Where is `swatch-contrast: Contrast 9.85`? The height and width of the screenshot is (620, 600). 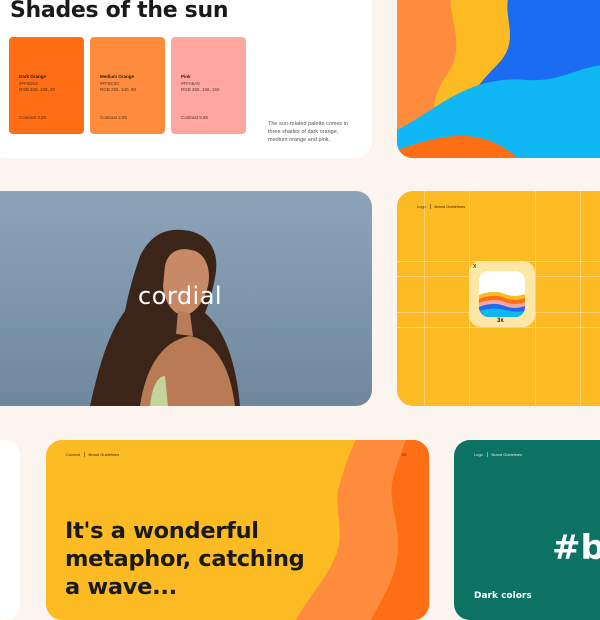
swatch-contrast: Contrast 9.85 is located at coordinates (195, 117).